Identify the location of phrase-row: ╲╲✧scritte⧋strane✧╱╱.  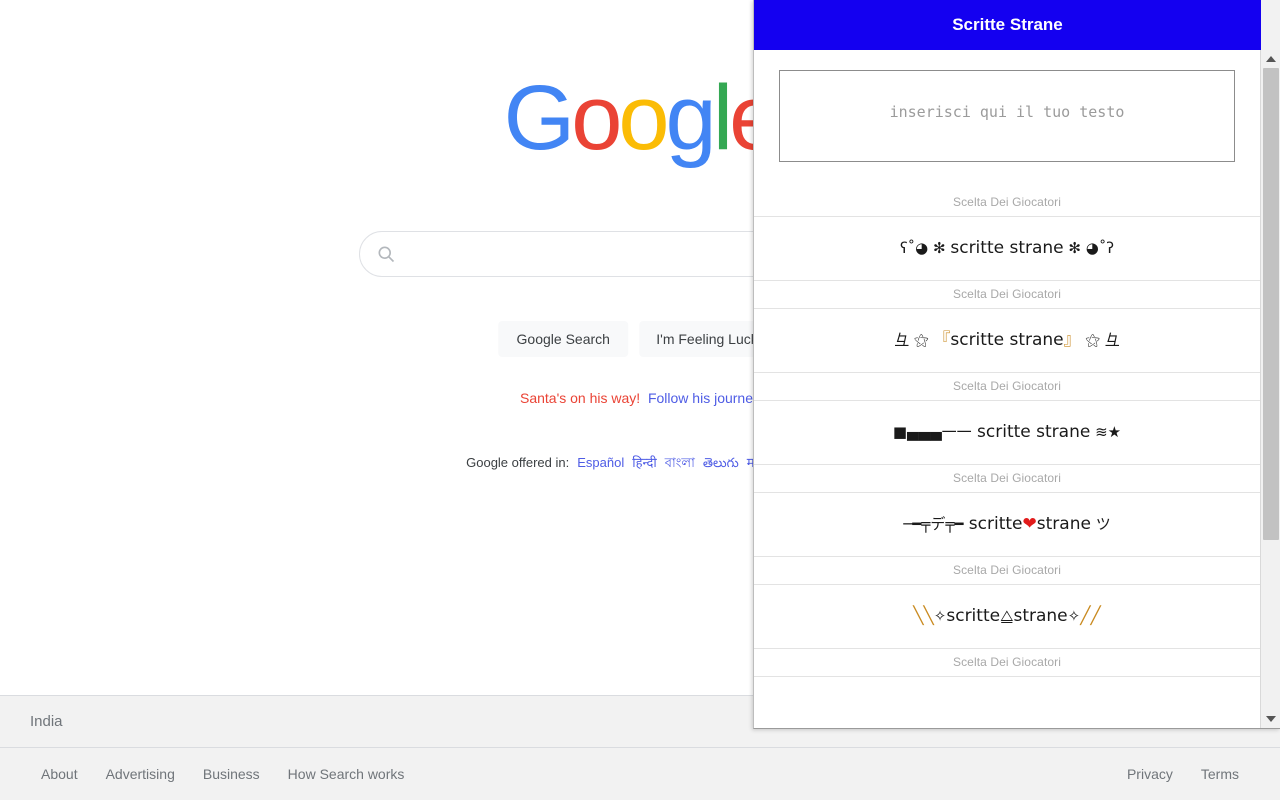
(1007, 616).